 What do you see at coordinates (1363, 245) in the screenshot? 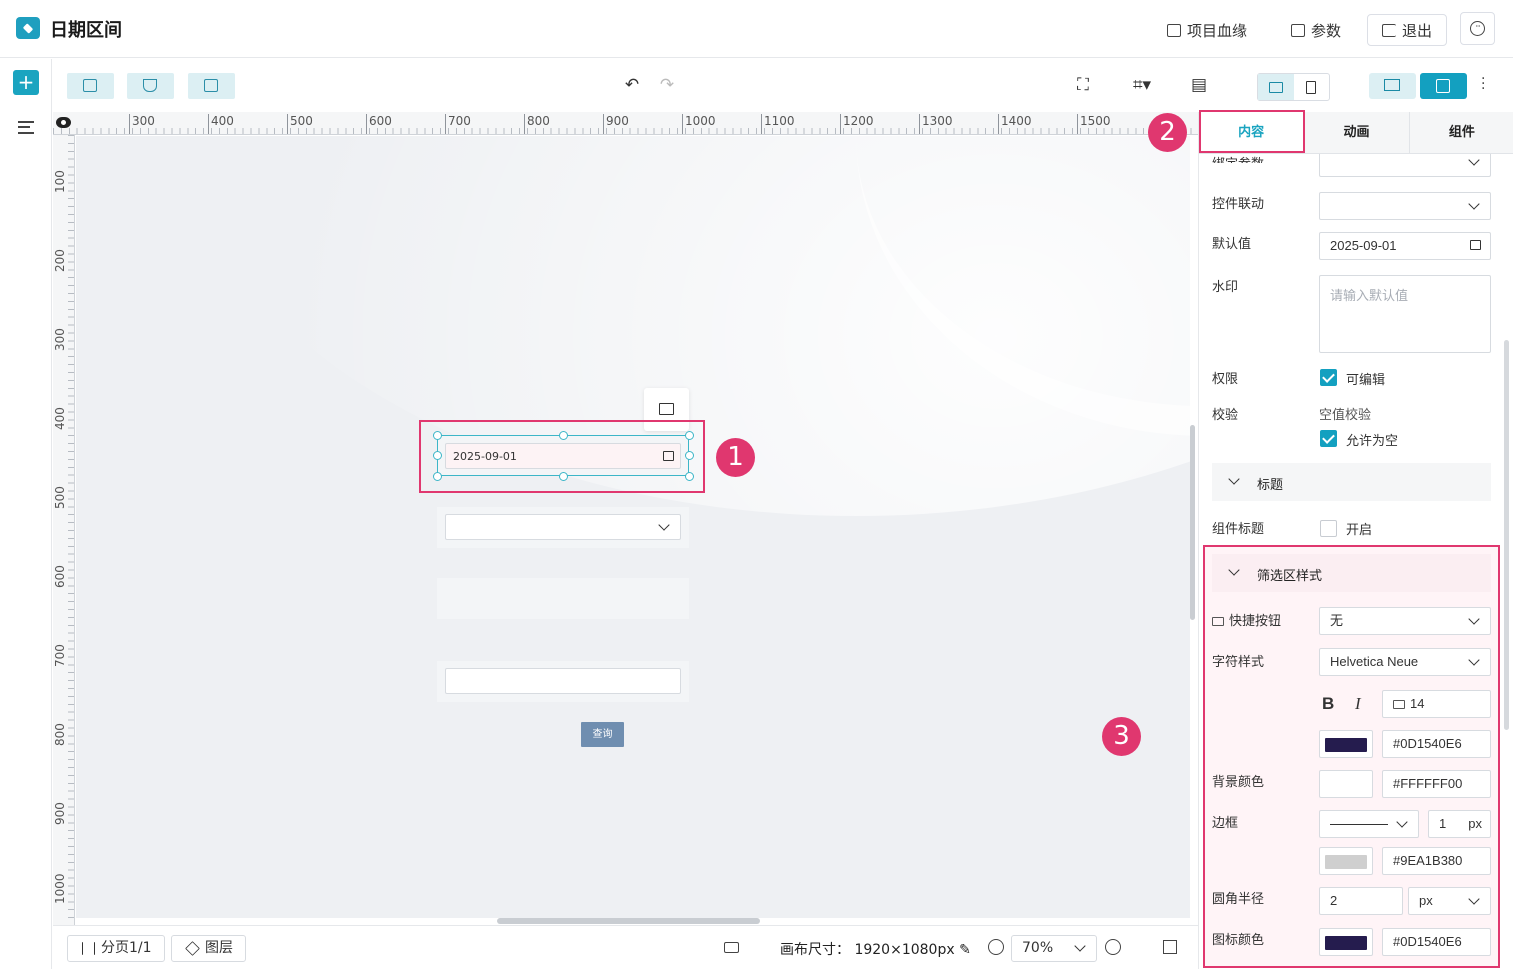
I see `default-value-text: 2025-09-01` at bounding box center [1363, 245].